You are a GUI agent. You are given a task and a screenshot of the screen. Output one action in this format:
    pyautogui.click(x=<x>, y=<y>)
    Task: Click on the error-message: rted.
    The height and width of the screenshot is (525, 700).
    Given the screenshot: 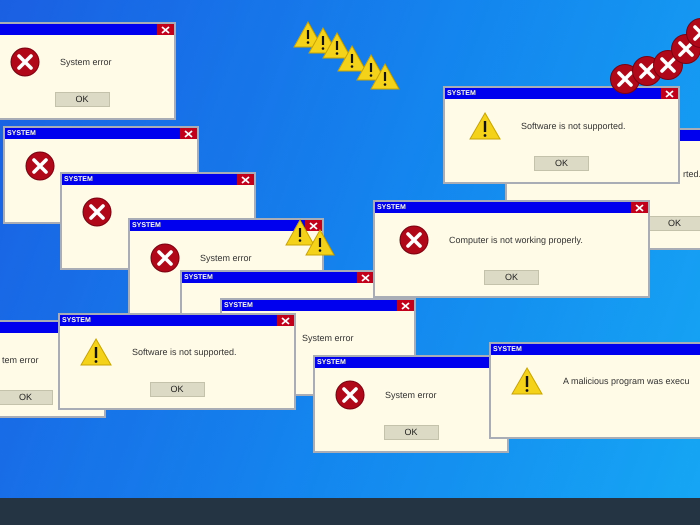 What is the action you would take?
    pyautogui.click(x=691, y=173)
    